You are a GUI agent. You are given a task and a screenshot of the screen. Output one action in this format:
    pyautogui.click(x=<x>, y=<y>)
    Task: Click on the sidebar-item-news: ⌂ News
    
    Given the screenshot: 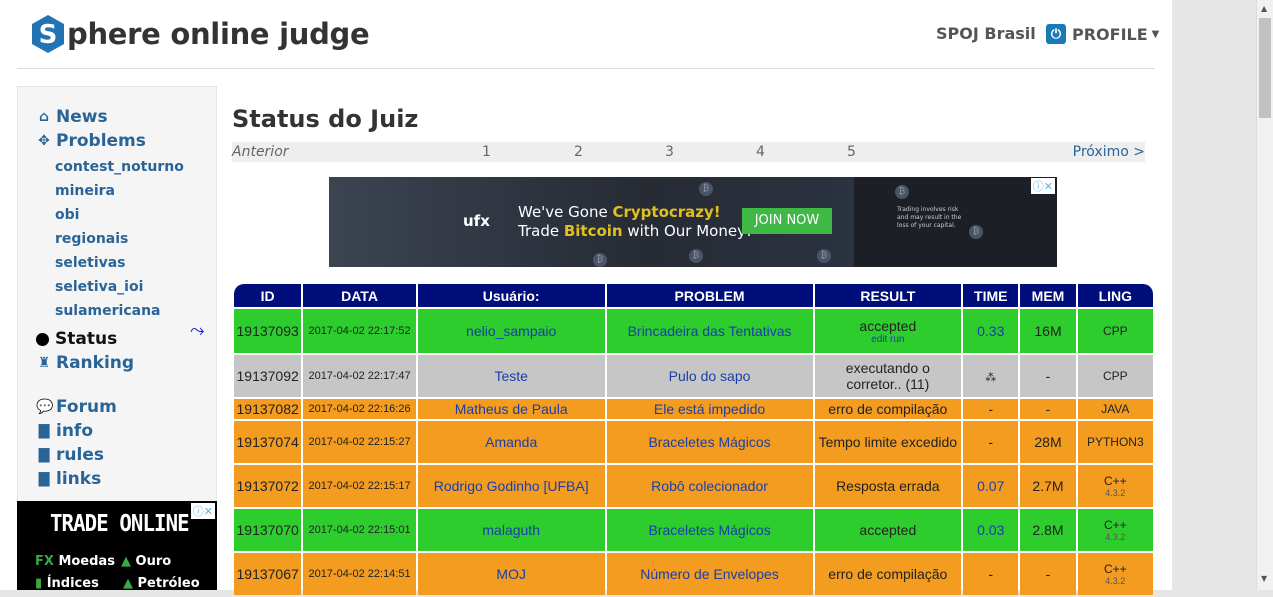 What is the action you would take?
    pyautogui.click(x=72, y=117)
    